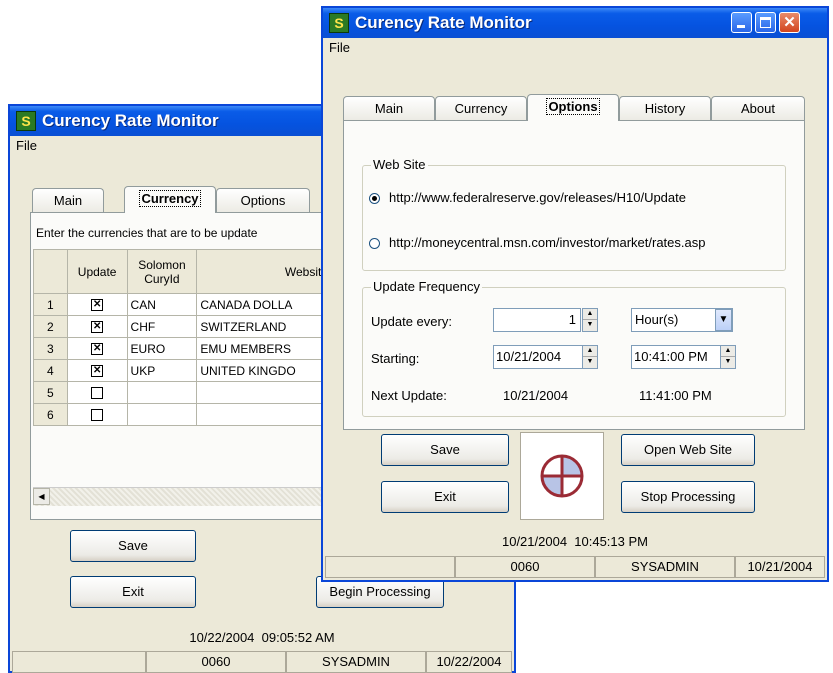 This screenshot has height=673, width=833. I want to click on row-number: 3, so click(50, 348).